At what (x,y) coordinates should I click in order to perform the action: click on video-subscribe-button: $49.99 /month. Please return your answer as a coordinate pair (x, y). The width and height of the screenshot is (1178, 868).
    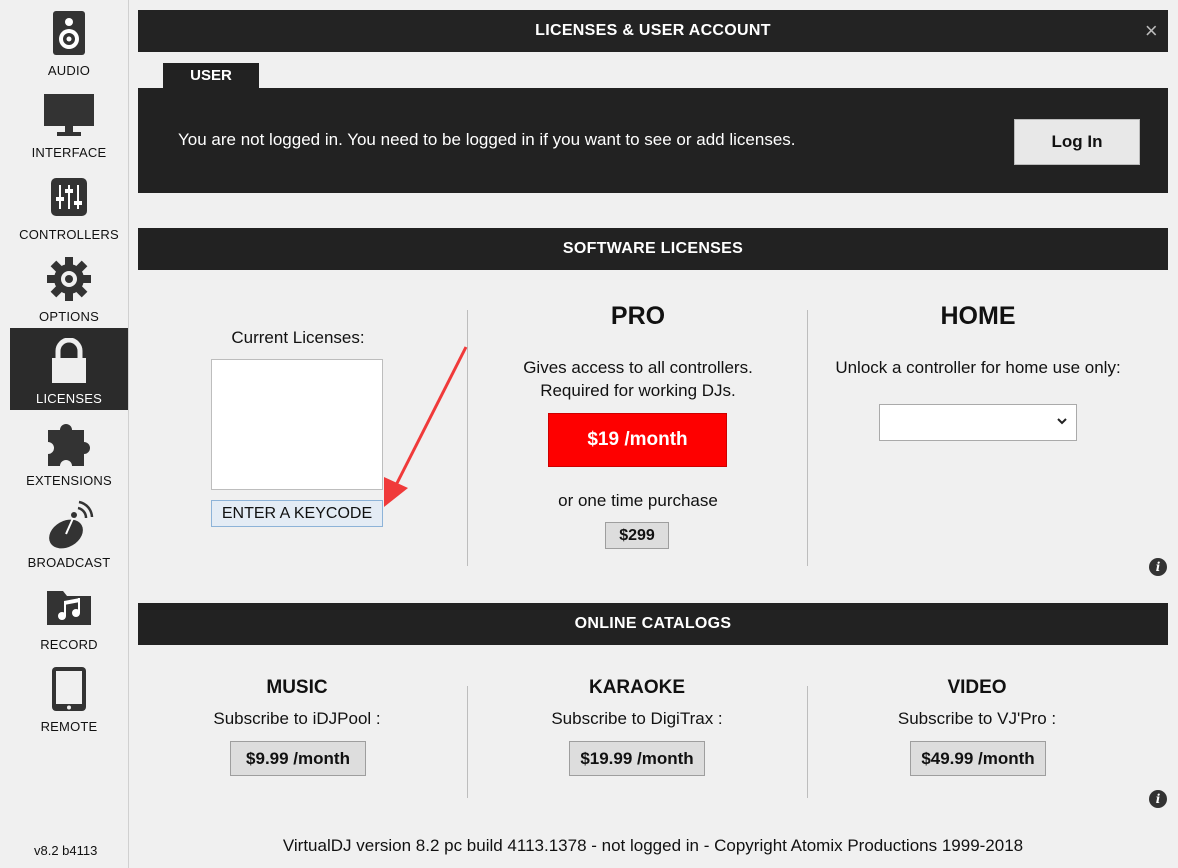
    Looking at the image, I should click on (978, 758).